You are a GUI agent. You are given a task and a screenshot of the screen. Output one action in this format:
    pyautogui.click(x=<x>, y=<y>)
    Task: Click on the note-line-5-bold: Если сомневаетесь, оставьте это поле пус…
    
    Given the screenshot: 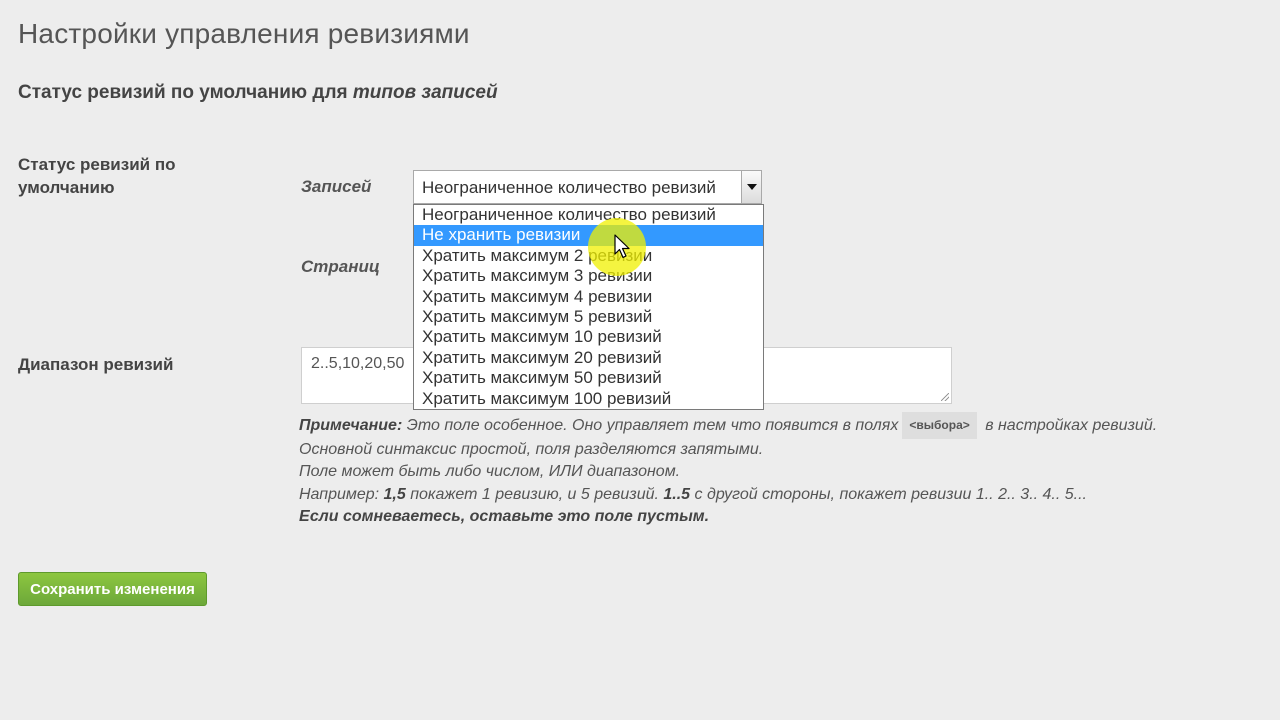 What is the action you would take?
    pyautogui.click(x=504, y=516)
    